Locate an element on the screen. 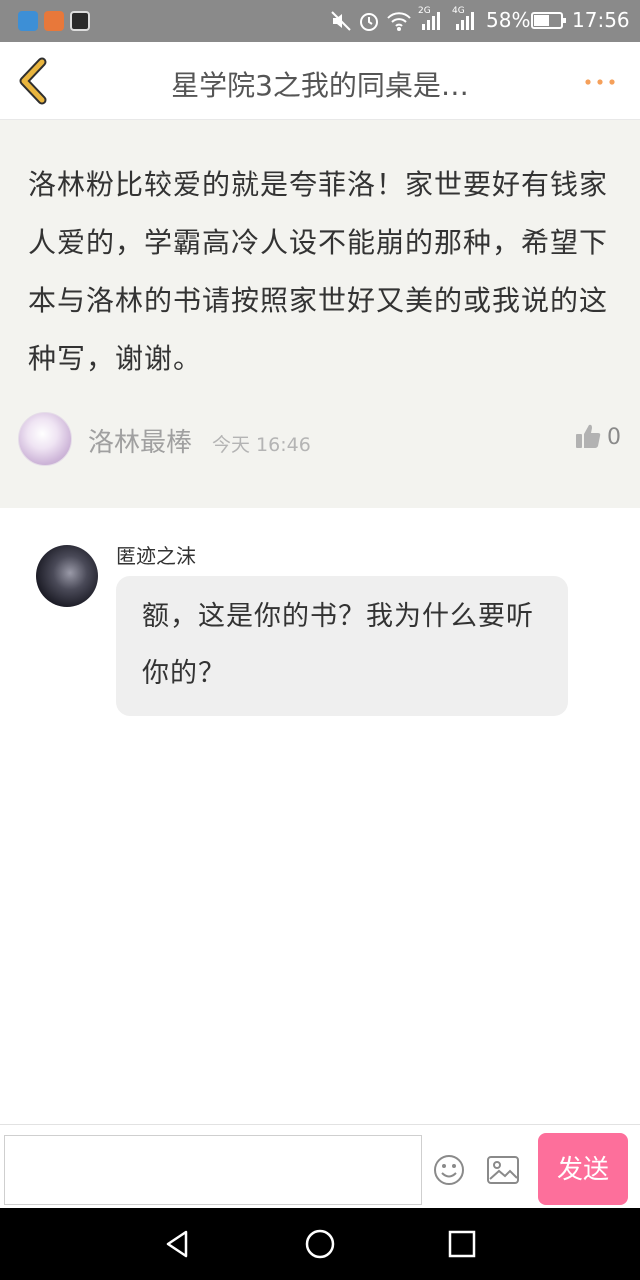 The image size is (640, 1280). reply-bubble: 额，这是你的书？我为什么要听你的？ is located at coordinates (342, 646).